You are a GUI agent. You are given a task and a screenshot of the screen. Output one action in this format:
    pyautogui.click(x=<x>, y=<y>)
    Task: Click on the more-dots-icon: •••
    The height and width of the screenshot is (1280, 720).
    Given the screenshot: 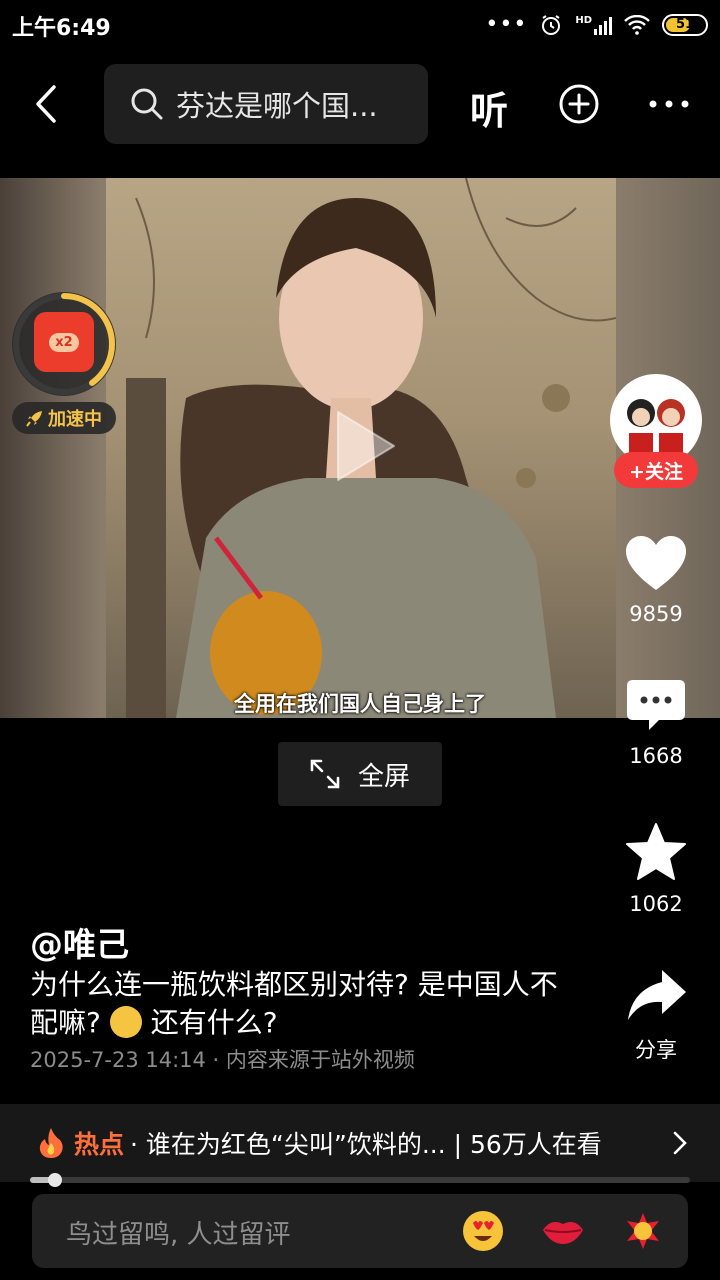 What is the action you would take?
    pyautogui.click(x=506, y=24)
    